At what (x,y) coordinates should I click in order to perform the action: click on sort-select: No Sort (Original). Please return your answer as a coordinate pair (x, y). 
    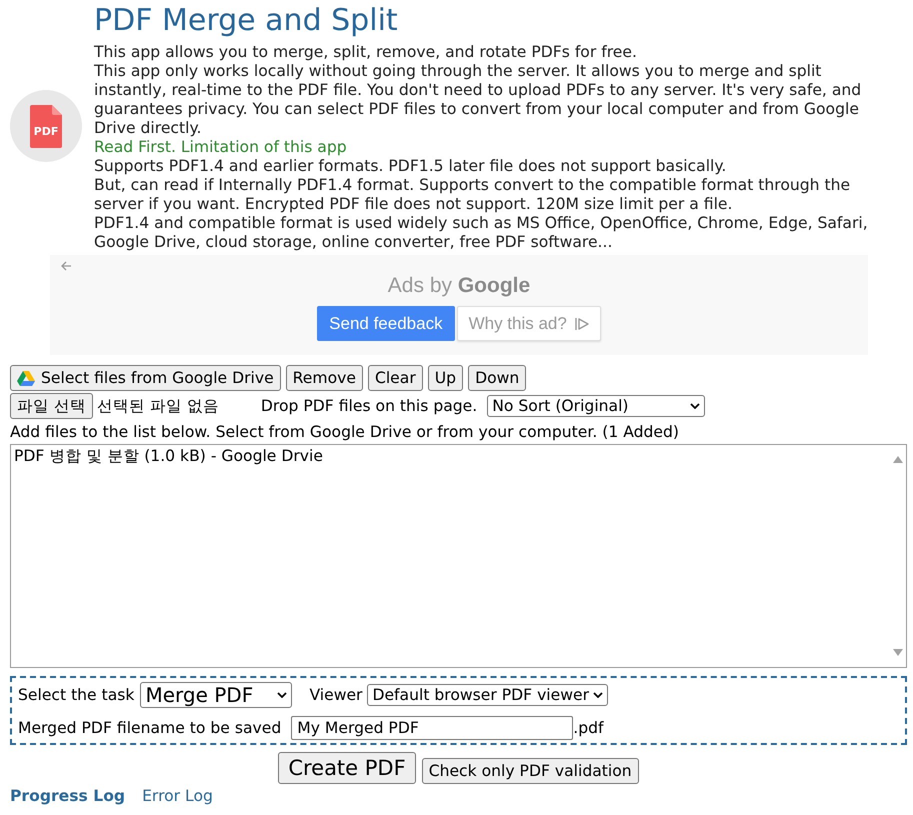
    Looking at the image, I should click on (596, 406).